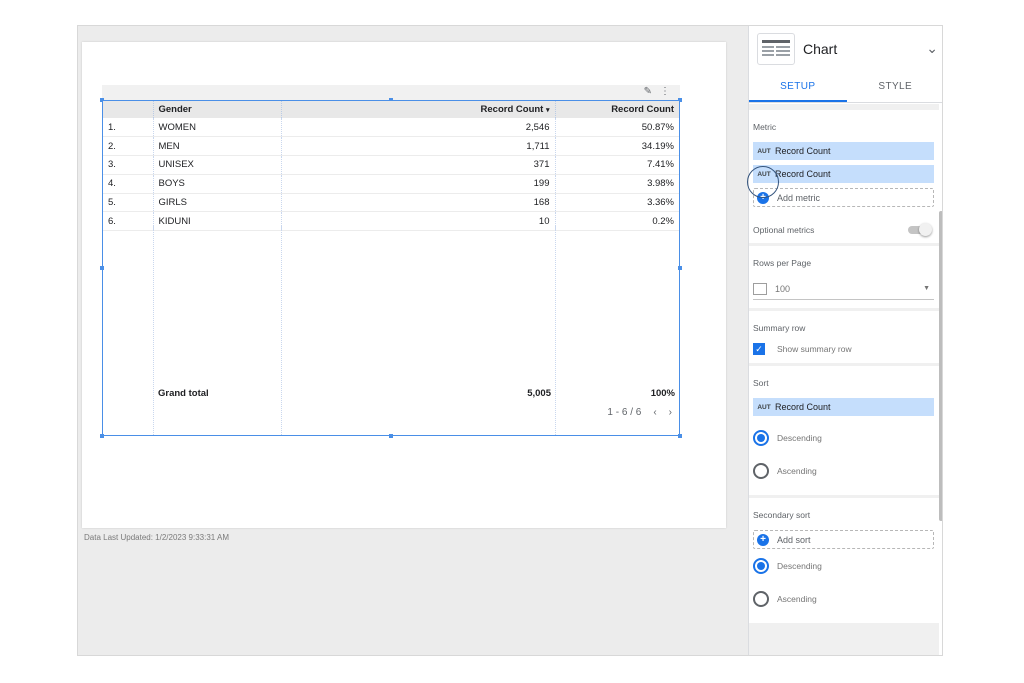 Image resolution: width=1024 pixels, height=683 pixels. I want to click on table-row: 4. BOYS 199 3.98%, so click(391, 184).